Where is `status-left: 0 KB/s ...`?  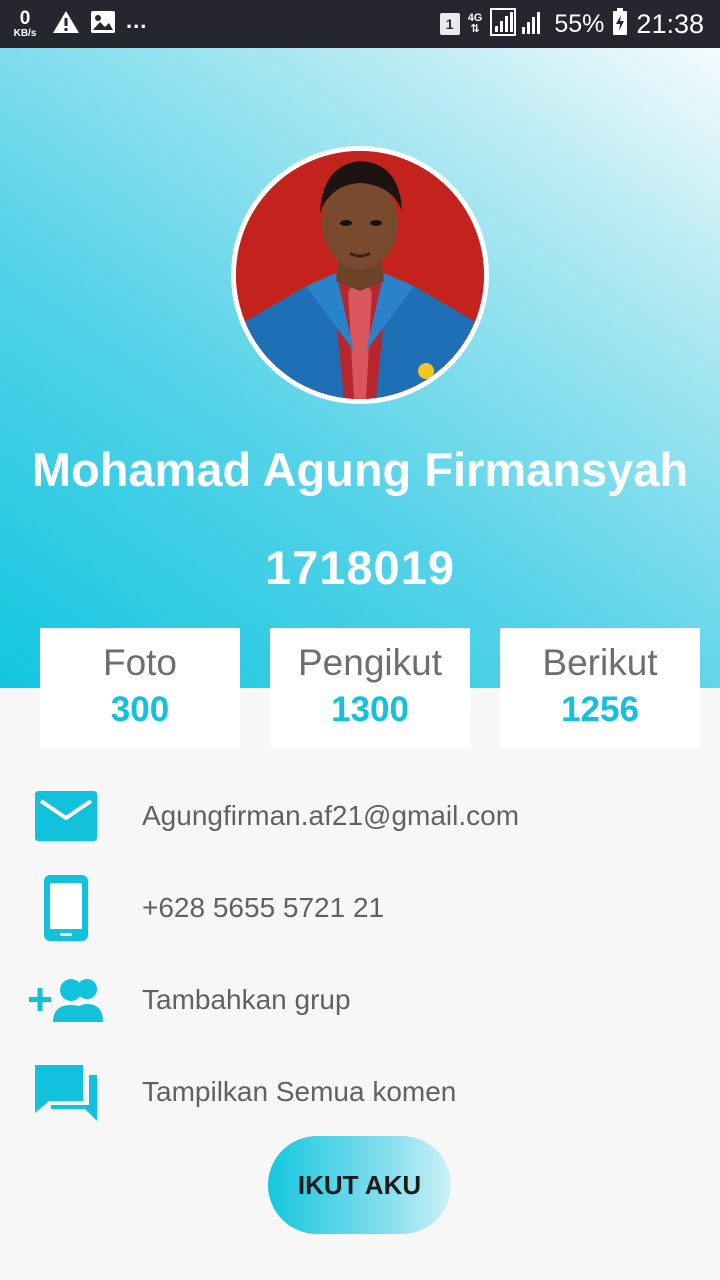 status-left: 0 KB/s ... is located at coordinates (77, 24).